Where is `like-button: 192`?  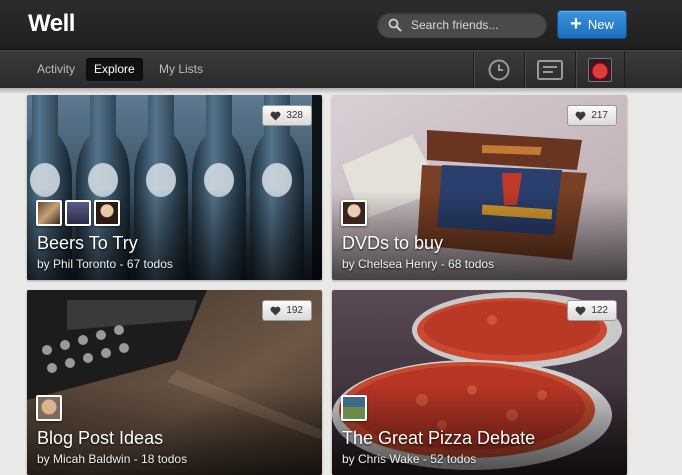
like-button: 192 is located at coordinates (287, 310).